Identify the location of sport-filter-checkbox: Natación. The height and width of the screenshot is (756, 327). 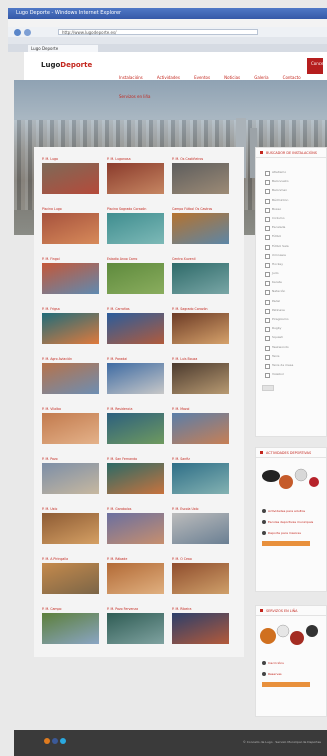
(291, 291).